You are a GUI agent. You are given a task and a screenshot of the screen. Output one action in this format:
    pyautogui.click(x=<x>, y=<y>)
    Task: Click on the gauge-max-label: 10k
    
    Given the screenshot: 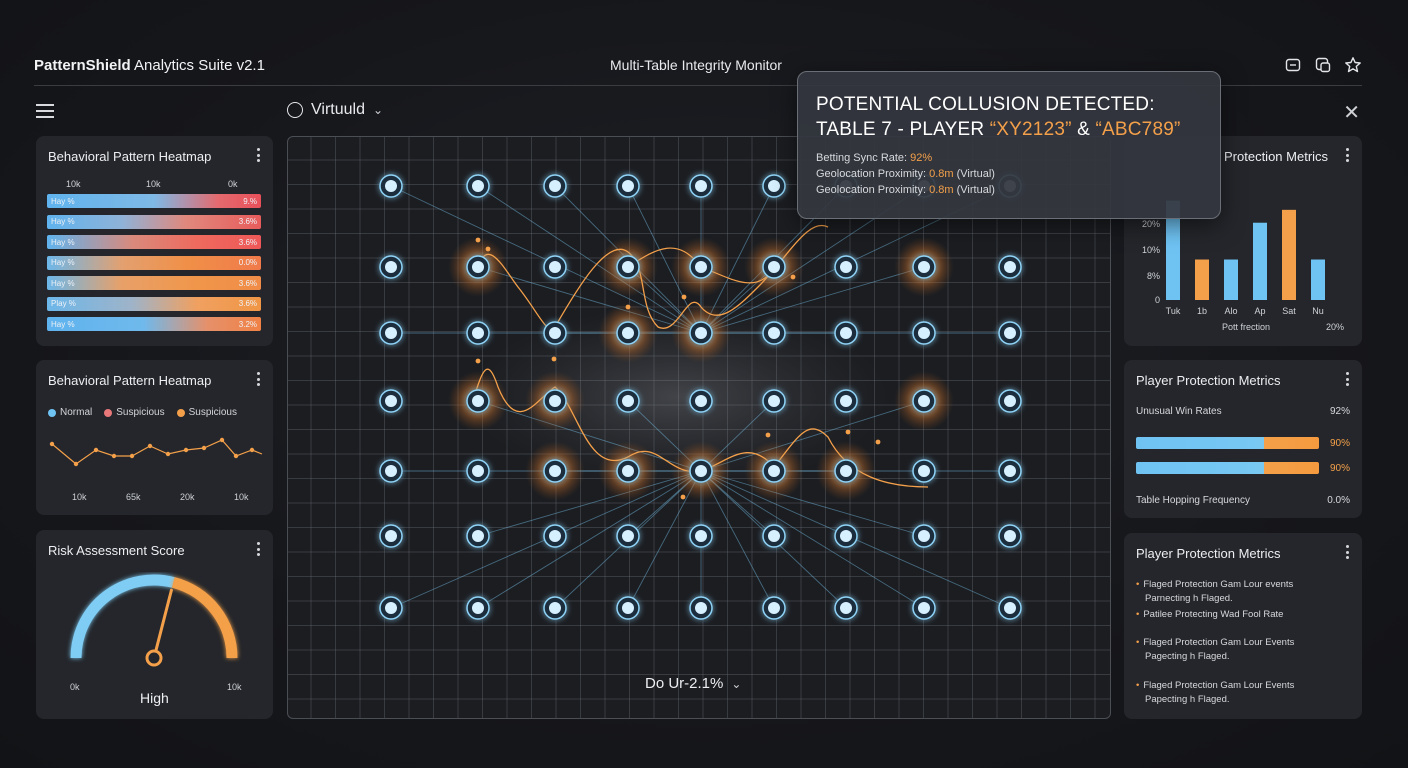 What is the action you would take?
    pyautogui.click(x=234, y=687)
    